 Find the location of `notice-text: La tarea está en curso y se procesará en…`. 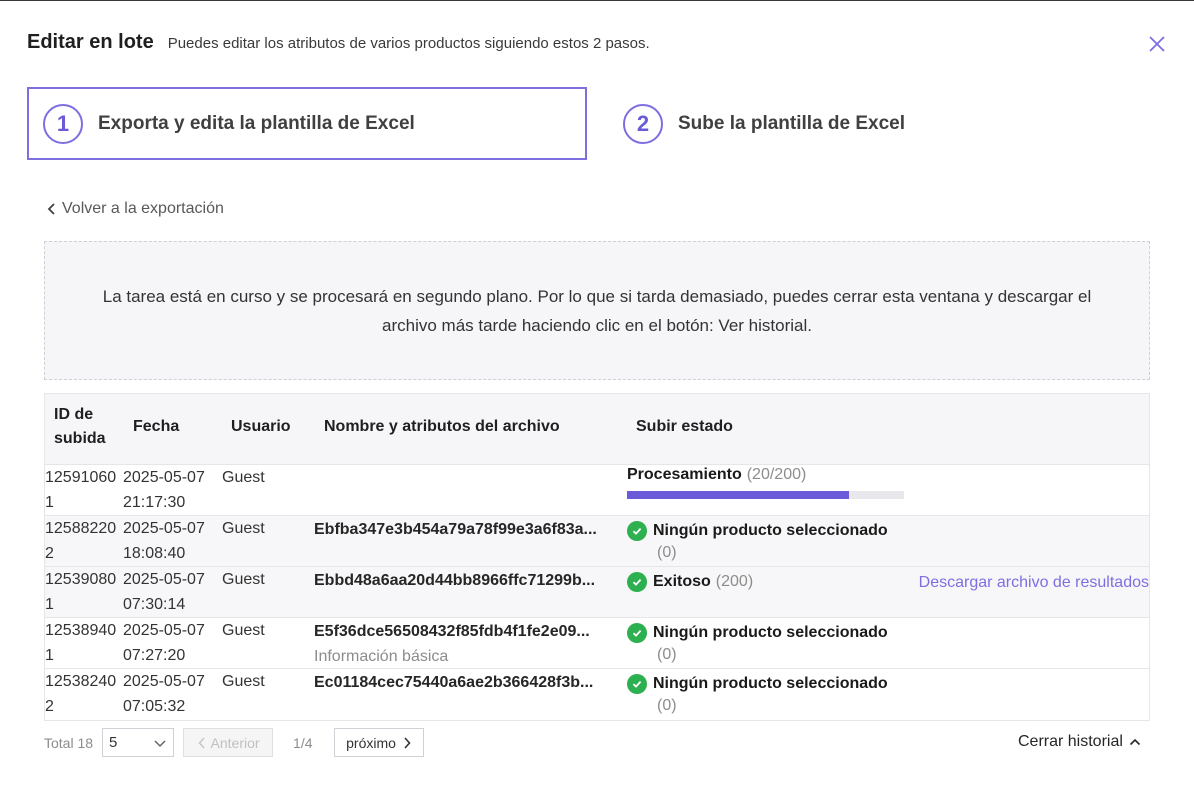

notice-text: La tarea está en curso y se procesará en… is located at coordinates (597, 310).